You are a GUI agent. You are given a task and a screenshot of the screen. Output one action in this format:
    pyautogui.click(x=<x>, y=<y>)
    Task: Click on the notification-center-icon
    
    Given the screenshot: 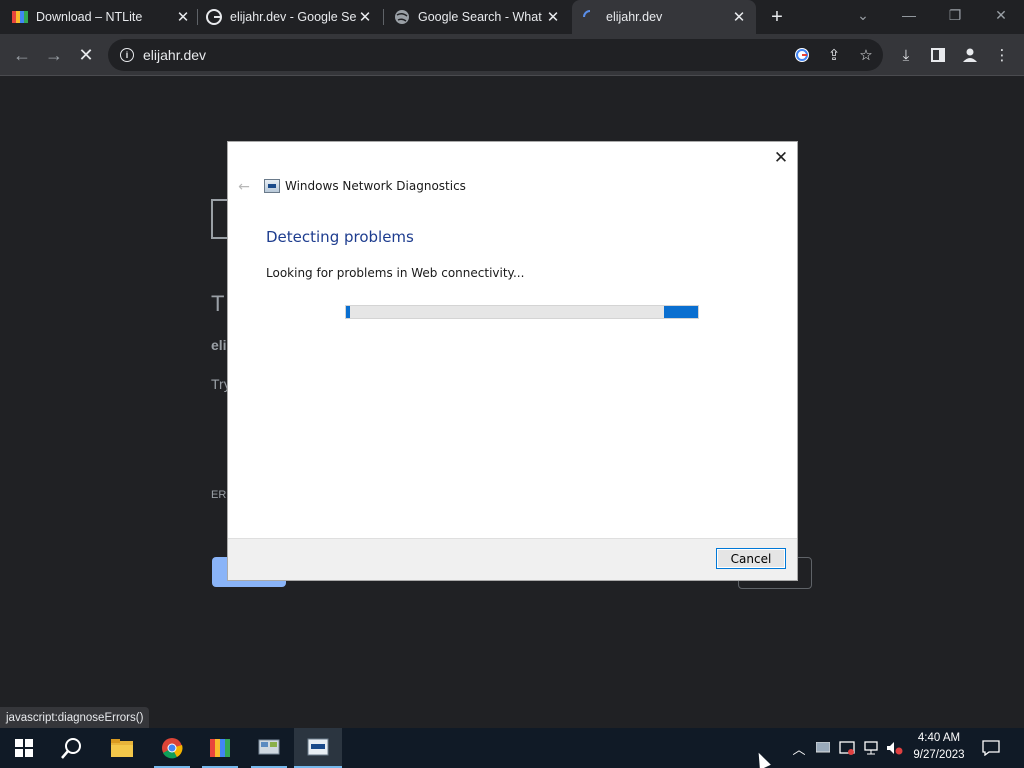 What is the action you would take?
    pyautogui.click(x=991, y=748)
    